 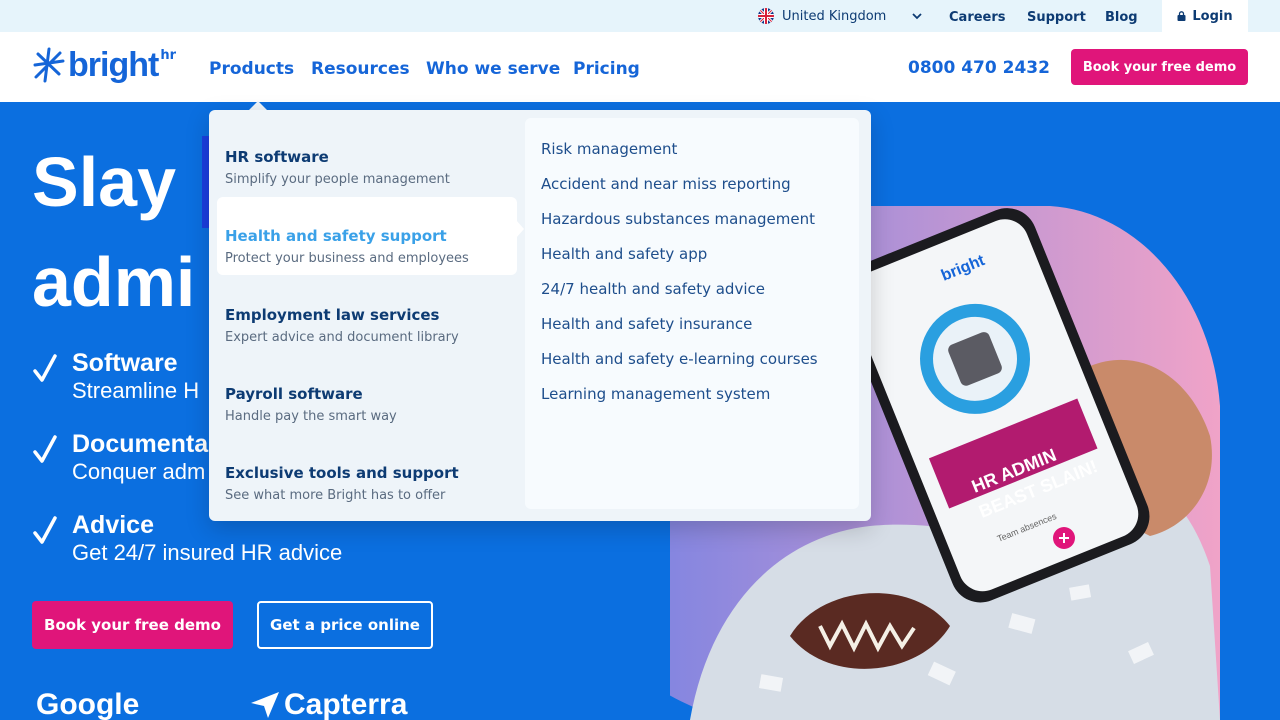 What do you see at coordinates (104, 182) in the screenshot?
I see `hero-title-line-1: Slay` at bounding box center [104, 182].